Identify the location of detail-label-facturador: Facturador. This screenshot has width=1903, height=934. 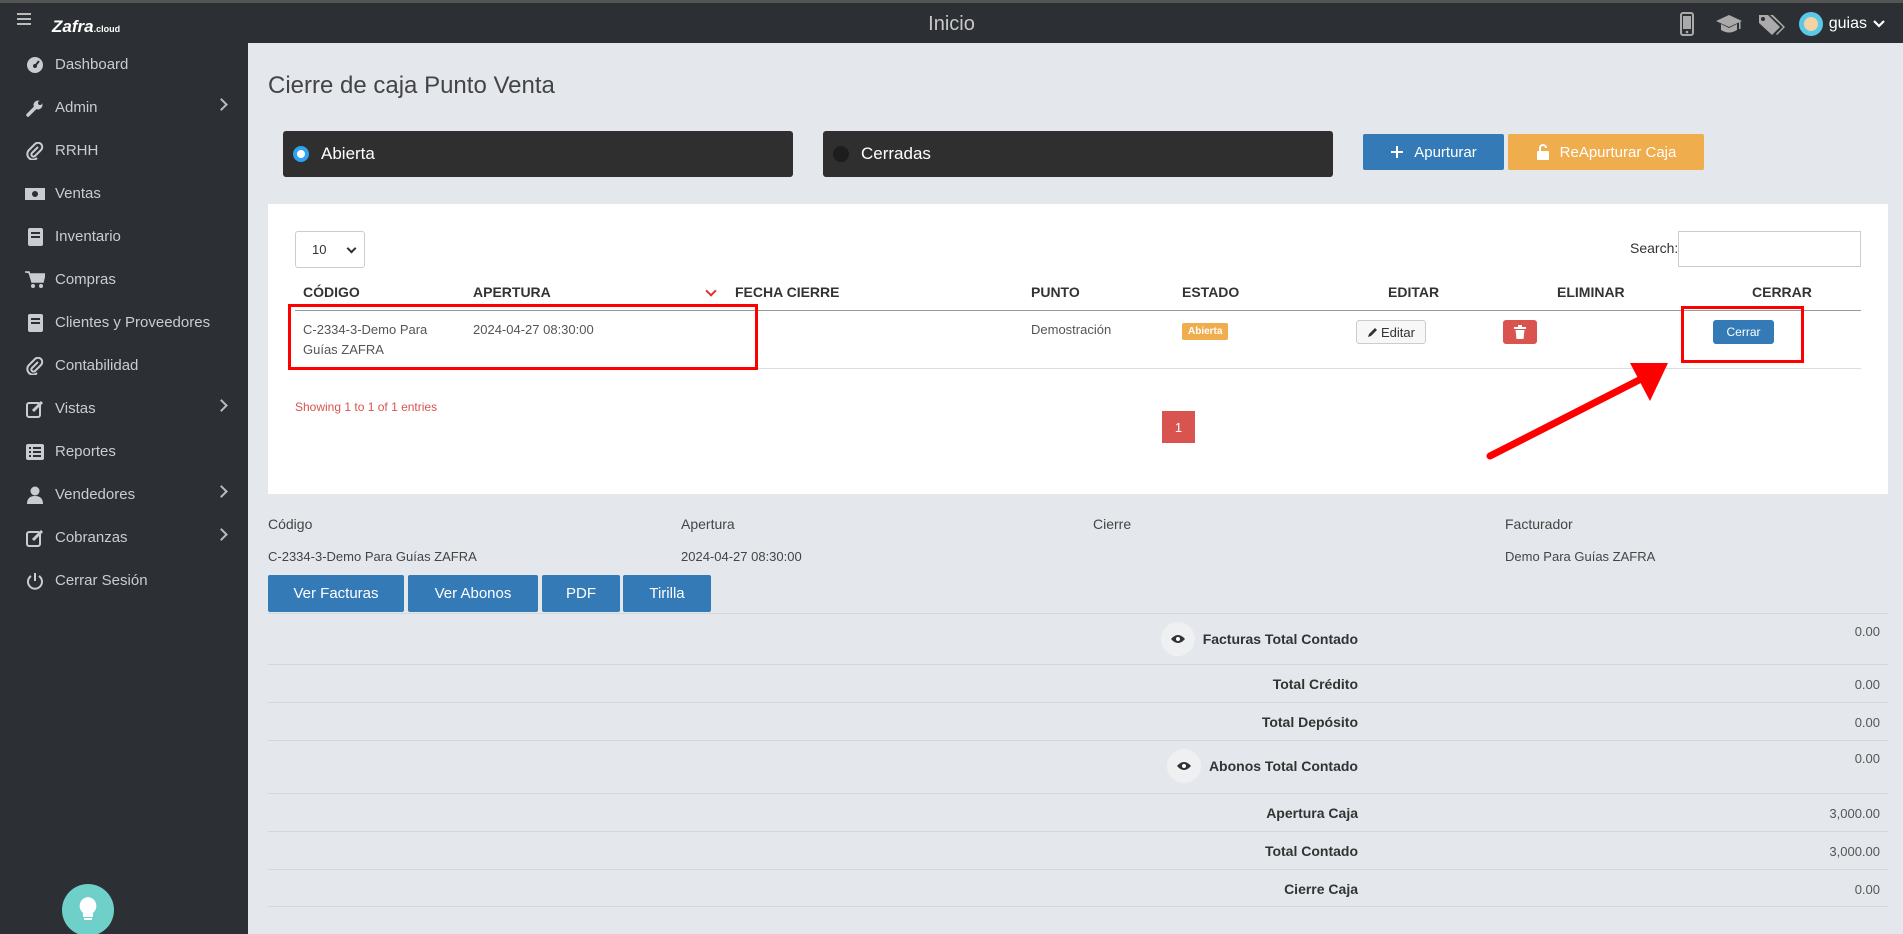
(1539, 524).